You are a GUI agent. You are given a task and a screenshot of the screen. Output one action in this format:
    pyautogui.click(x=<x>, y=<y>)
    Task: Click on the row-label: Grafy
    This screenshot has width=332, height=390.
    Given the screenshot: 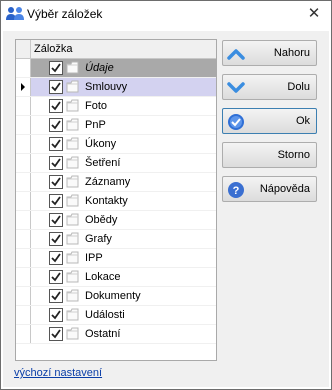 What is the action you would take?
    pyautogui.click(x=98, y=239)
    